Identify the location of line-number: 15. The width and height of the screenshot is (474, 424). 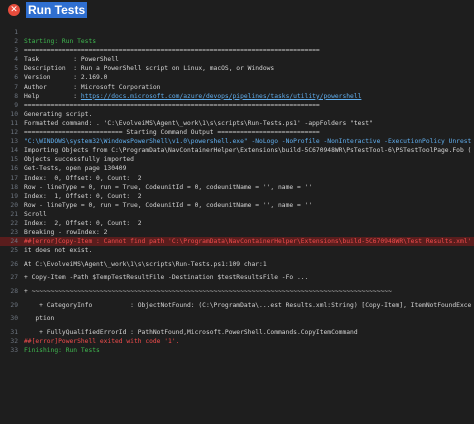
(14, 160).